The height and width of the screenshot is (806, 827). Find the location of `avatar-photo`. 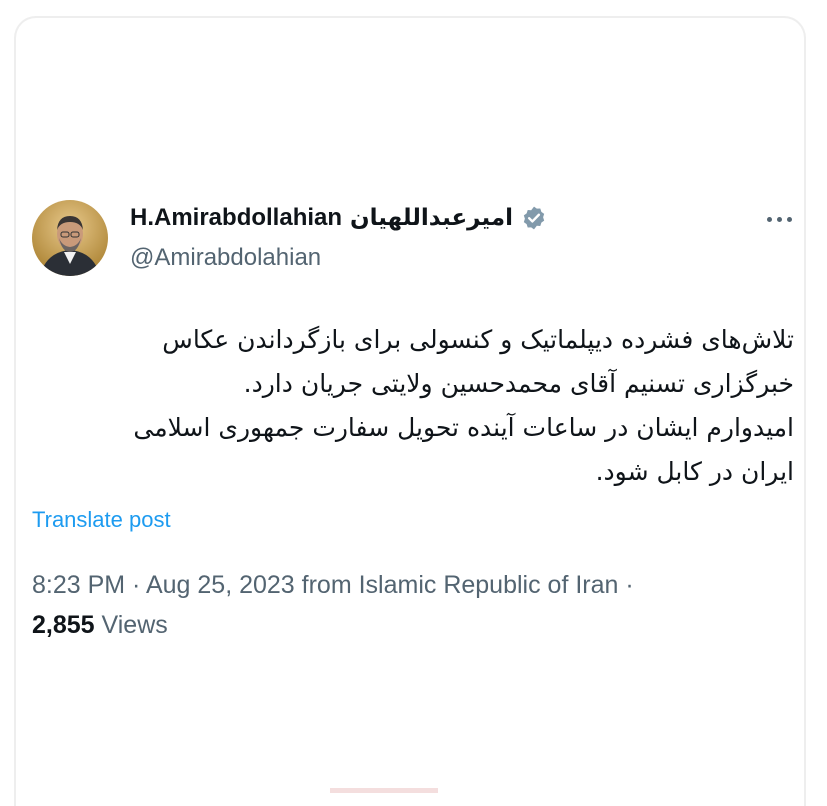

avatar-photo is located at coordinates (70, 238).